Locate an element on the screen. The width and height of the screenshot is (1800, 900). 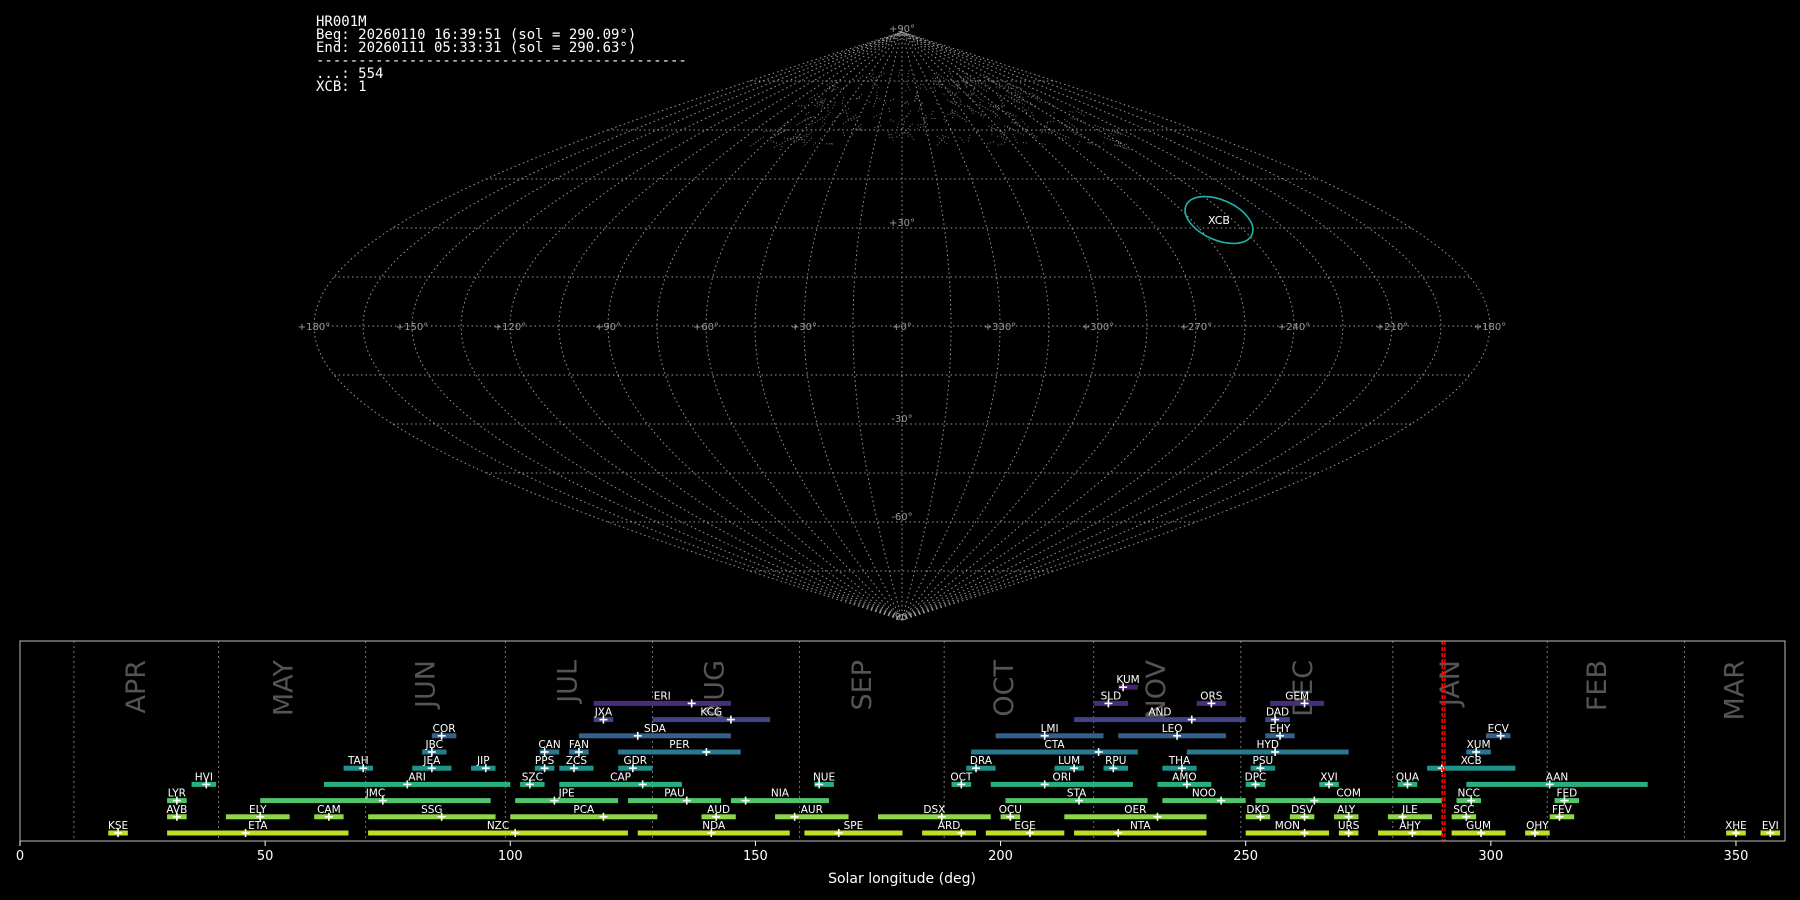
shower-label: JBC is located at coordinates (434, 745).